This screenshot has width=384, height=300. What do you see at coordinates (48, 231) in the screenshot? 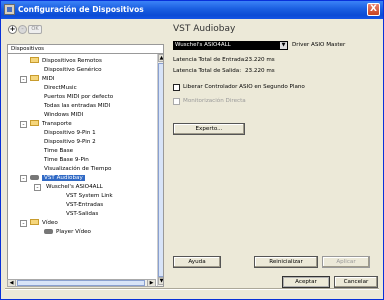
I see `video-player-icon` at bounding box center [48, 231].